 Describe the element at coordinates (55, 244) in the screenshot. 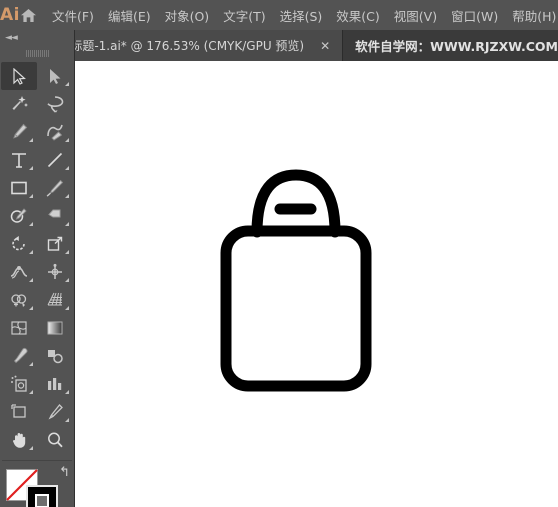

I see `scale-tool` at that location.